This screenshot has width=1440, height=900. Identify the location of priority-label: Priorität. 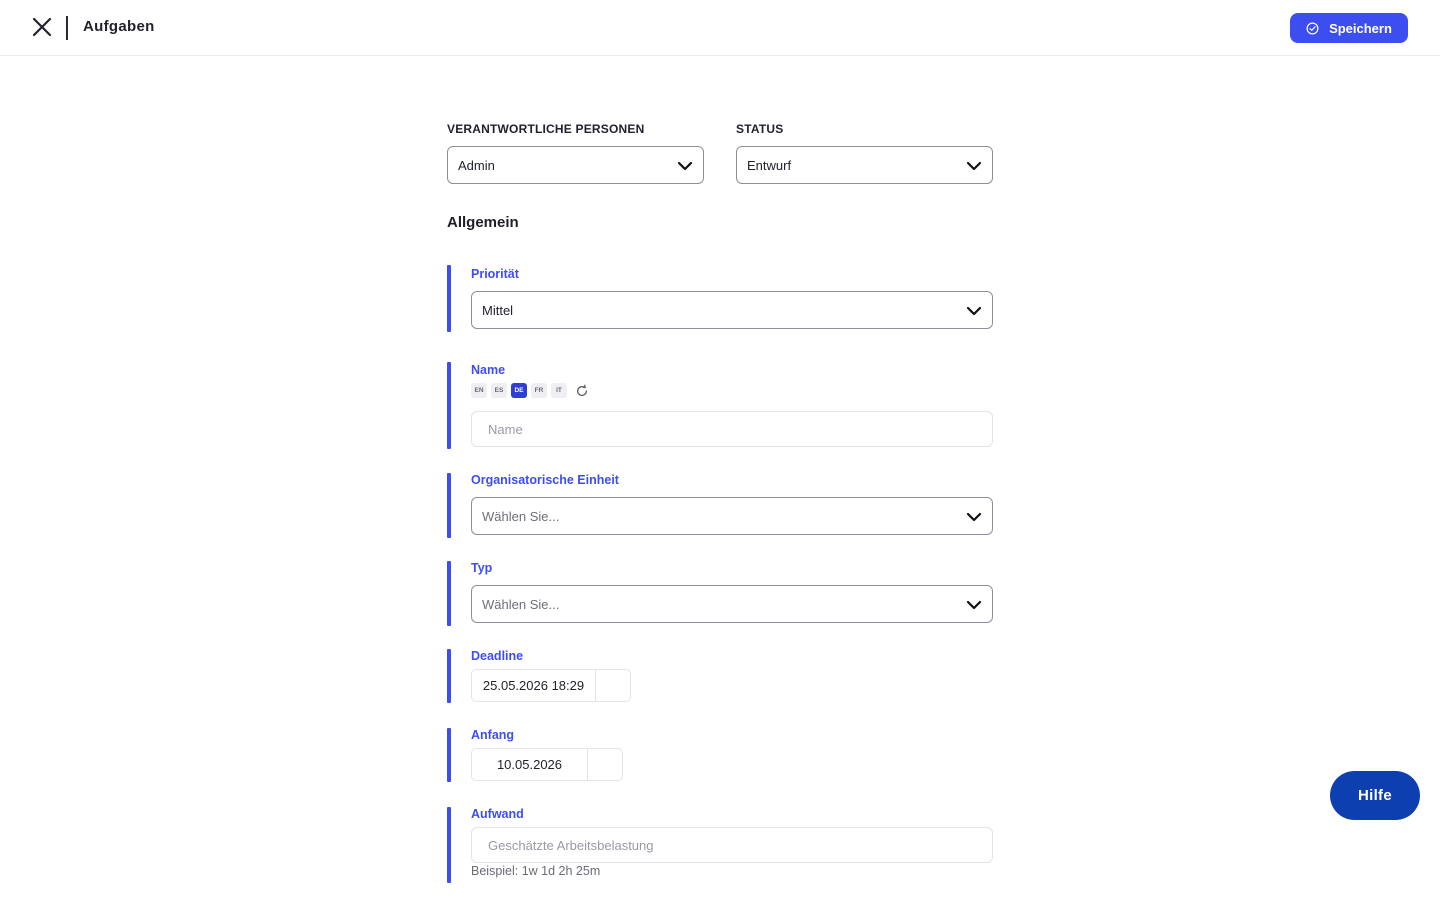
(495, 274).